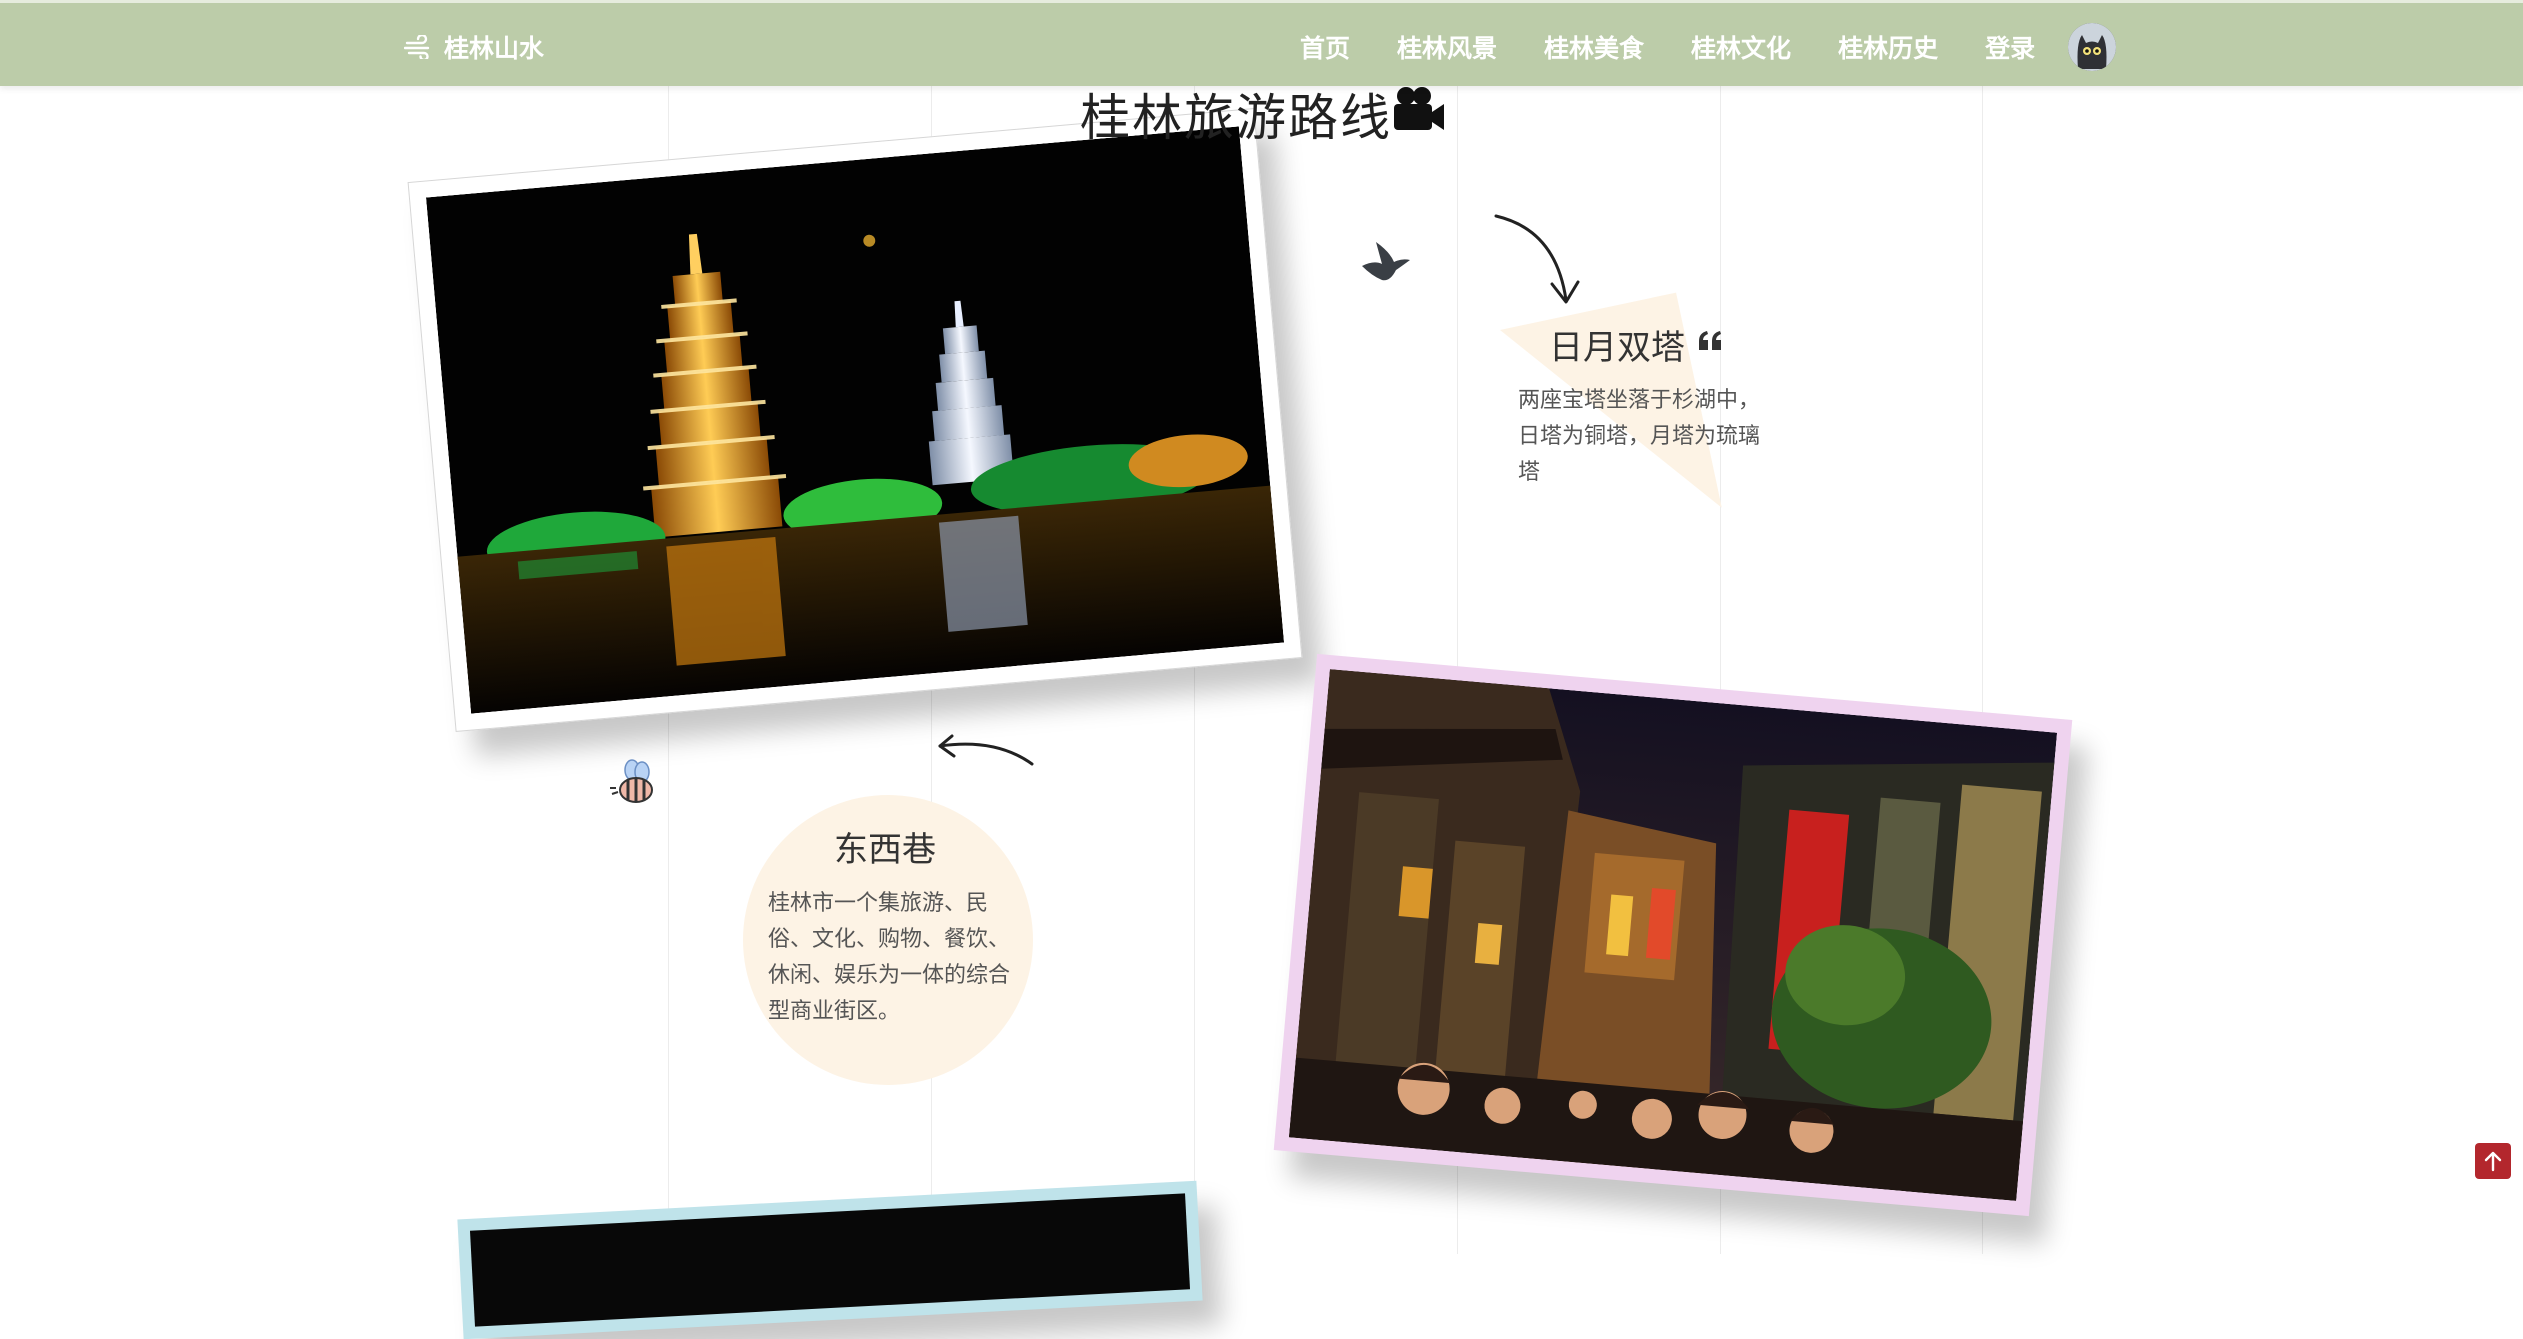 The image size is (2523, 1339). What do you see at coordinates (1617, 348) in the screenshot?
I see `spot-title-sun-moon: 日月双塔` at bounding box center [1617, 348].